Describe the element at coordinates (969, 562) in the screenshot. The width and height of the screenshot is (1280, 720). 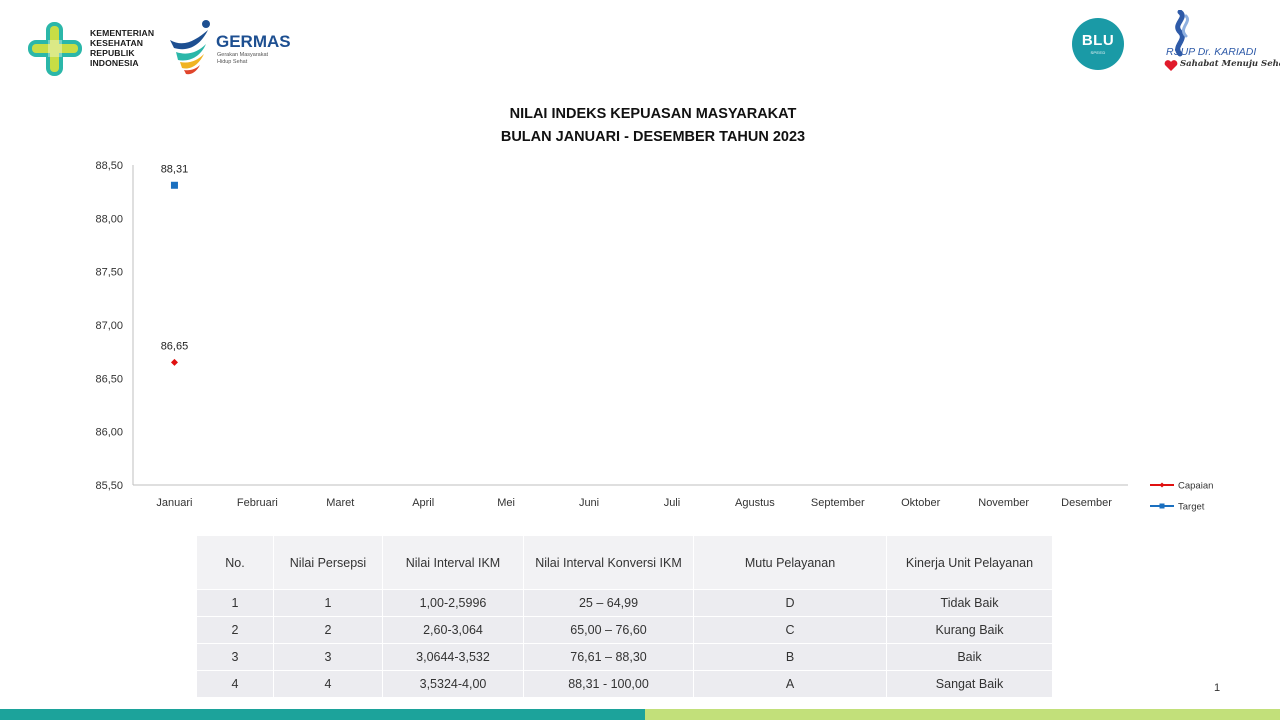
I see `table-header-cell: Kinerja Unit Pelayanan` at that location.